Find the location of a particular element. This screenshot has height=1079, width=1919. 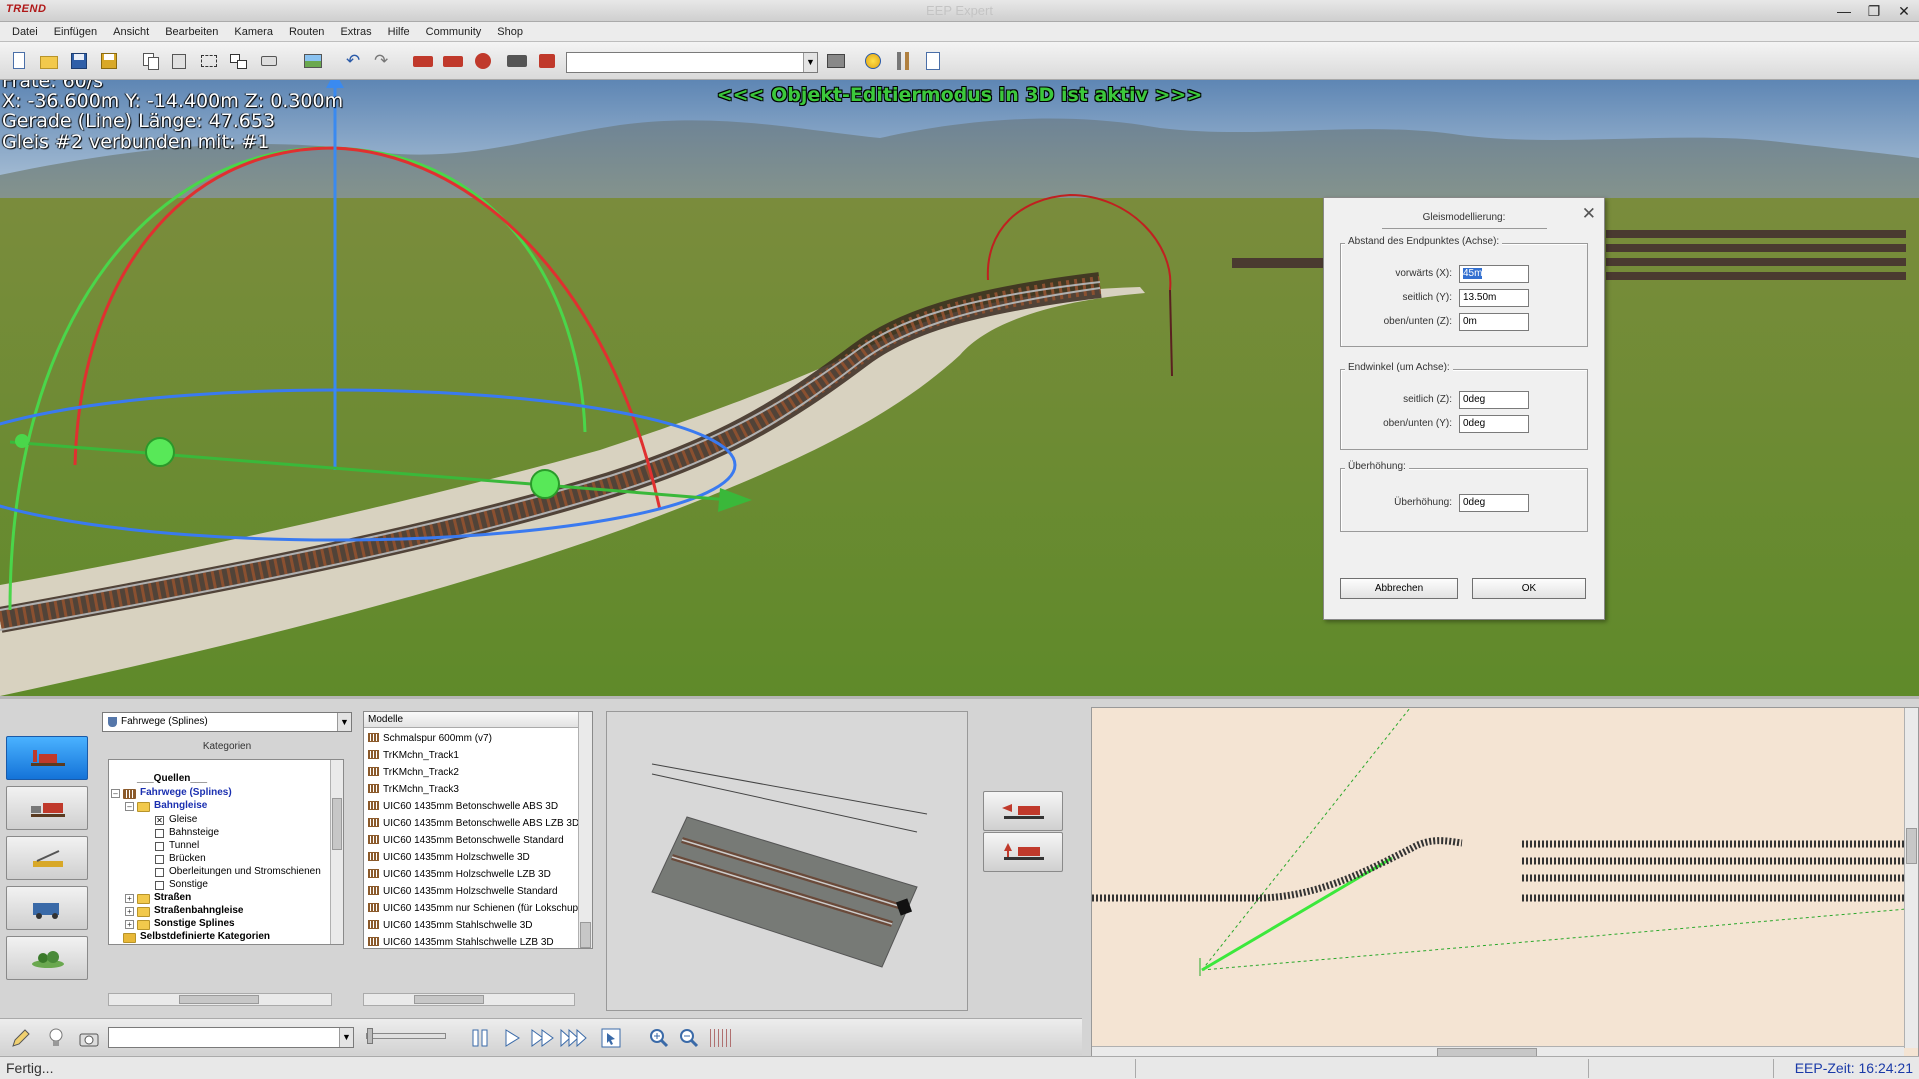

save-icon is located at coordinates (79, 61).